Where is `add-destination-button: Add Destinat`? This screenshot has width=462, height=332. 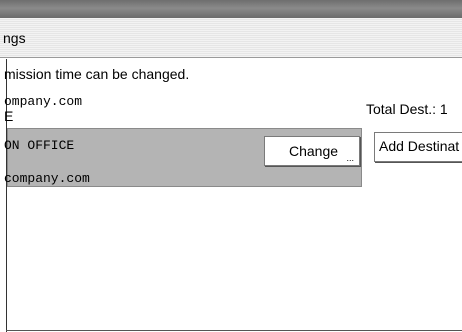 add-destination-button: Add Destinat is located at coordinates (418, 147).